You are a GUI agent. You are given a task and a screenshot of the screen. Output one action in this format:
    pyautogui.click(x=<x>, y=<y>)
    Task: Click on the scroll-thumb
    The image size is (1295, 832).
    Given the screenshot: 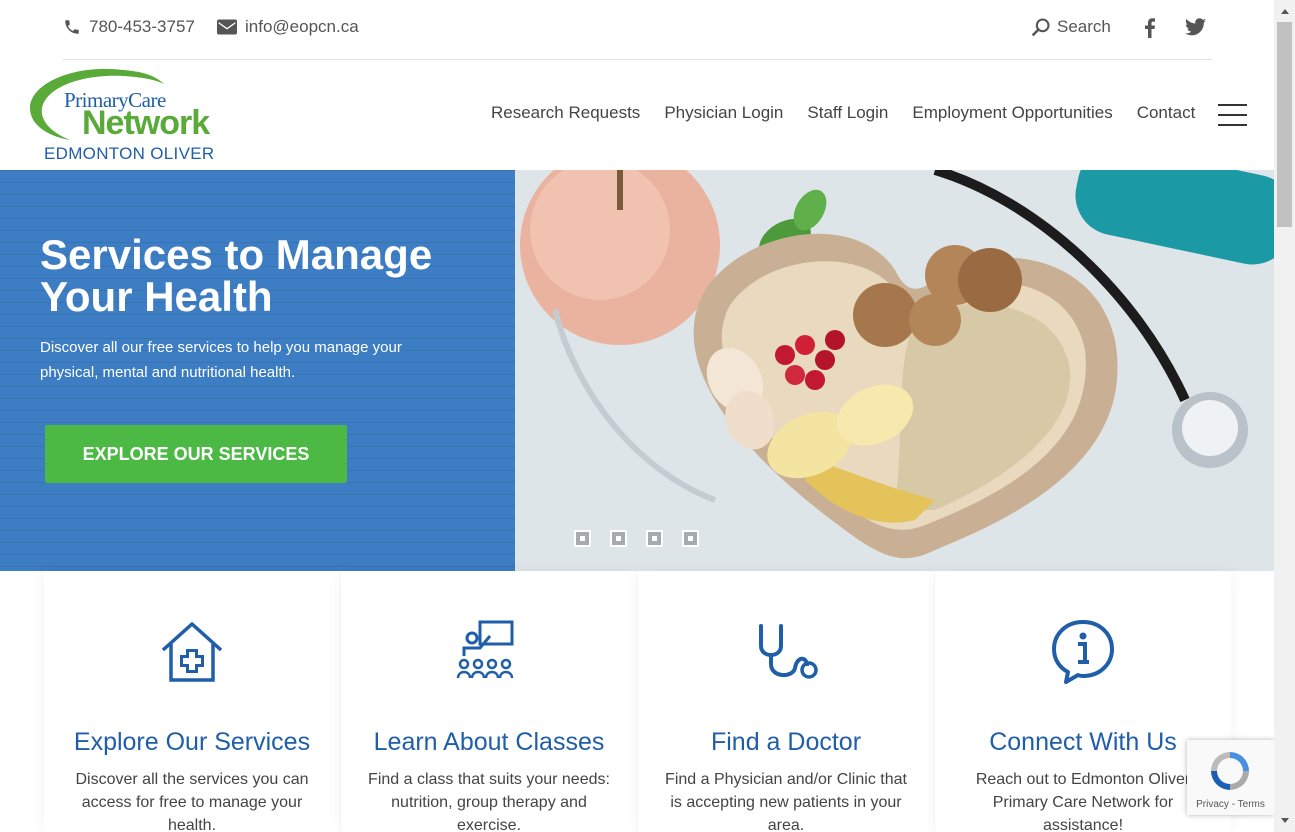 What is the action you would take?
    pyautogui.click(x=1284, y=124)
    